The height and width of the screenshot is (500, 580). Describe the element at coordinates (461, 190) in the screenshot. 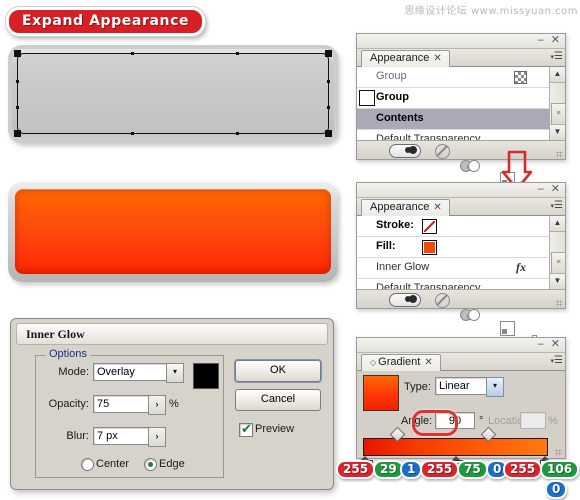

I see `panel-titlebar: – ✕` at that location.